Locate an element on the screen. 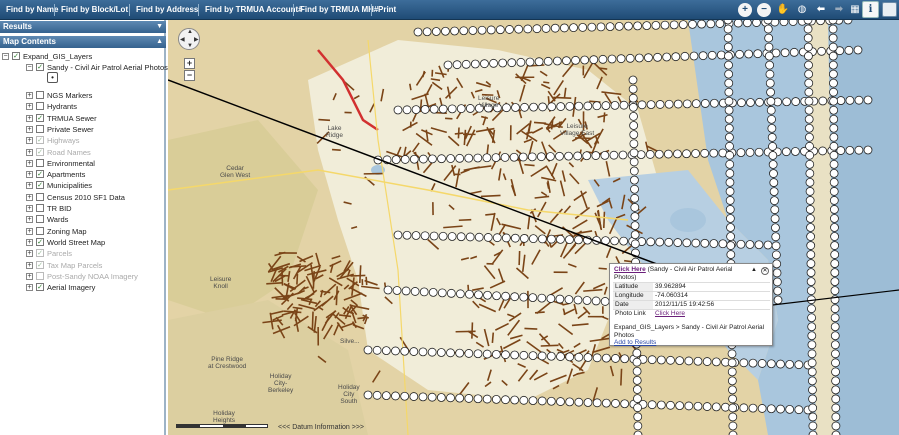 Image resolution: width=899 pixels, height=435 pixels. find-by-block-lot-button: Find by Block/Lot is located at coordinates (94, 10).